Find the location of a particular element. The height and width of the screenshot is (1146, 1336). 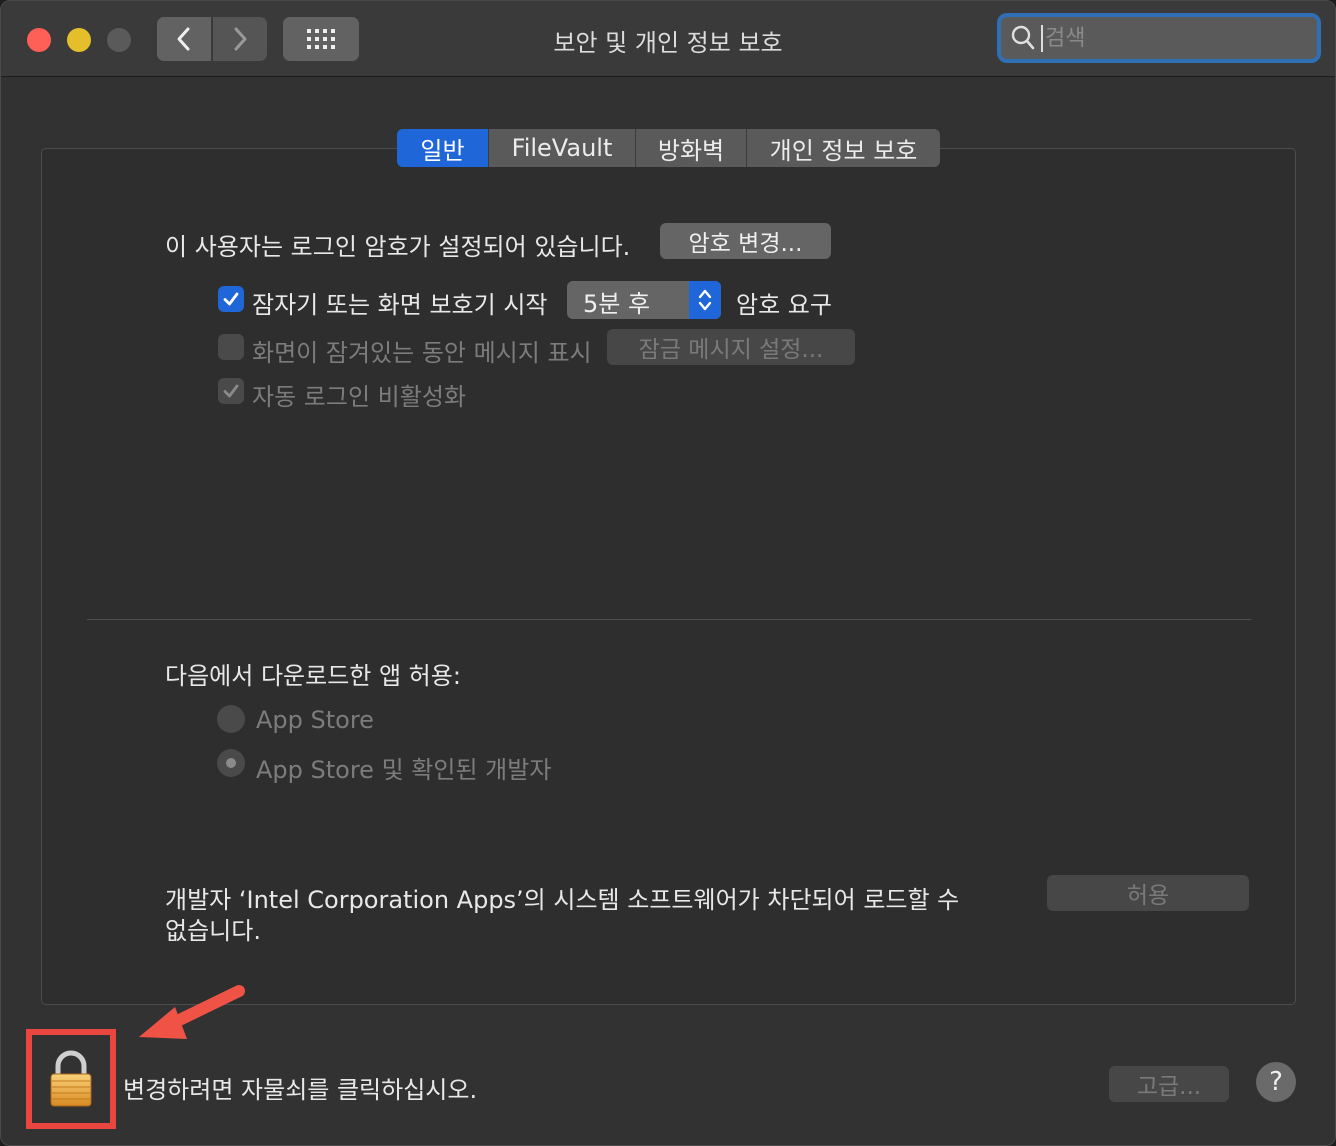

require-password-label: 잠자기 또는 화면 보호기 시작 is located at coordinates (400, 305).